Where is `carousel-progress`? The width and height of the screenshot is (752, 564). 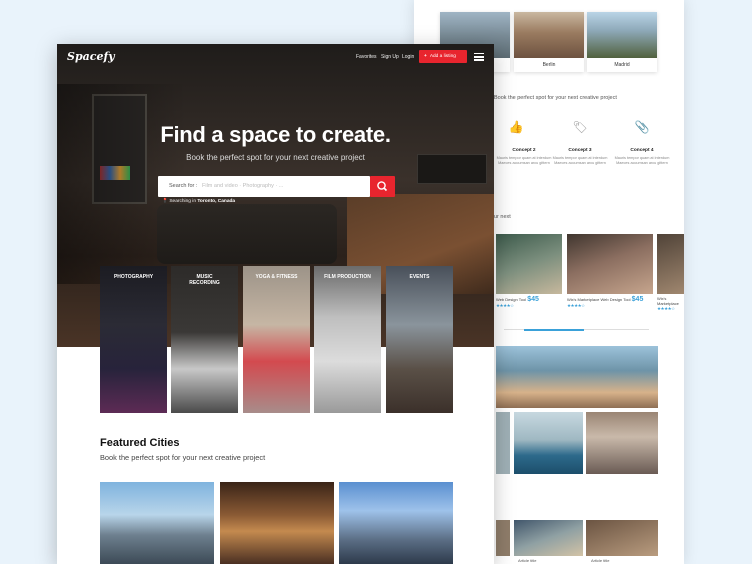
carousel-progress is located at coordinates (554, 329).